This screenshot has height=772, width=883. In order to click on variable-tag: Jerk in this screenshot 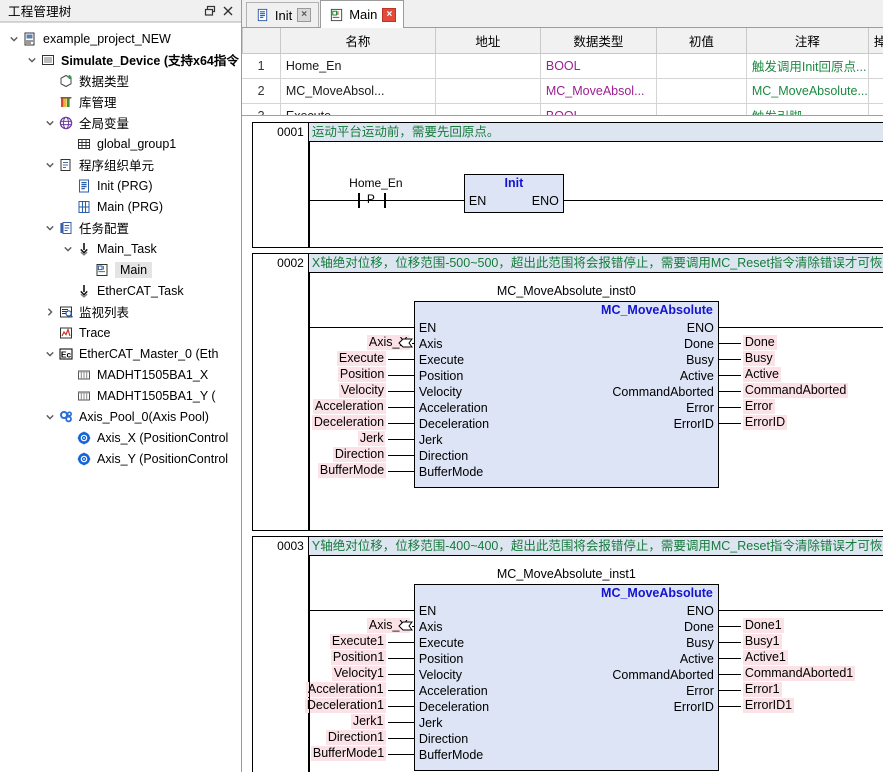, I will do `click(371, 438)`.